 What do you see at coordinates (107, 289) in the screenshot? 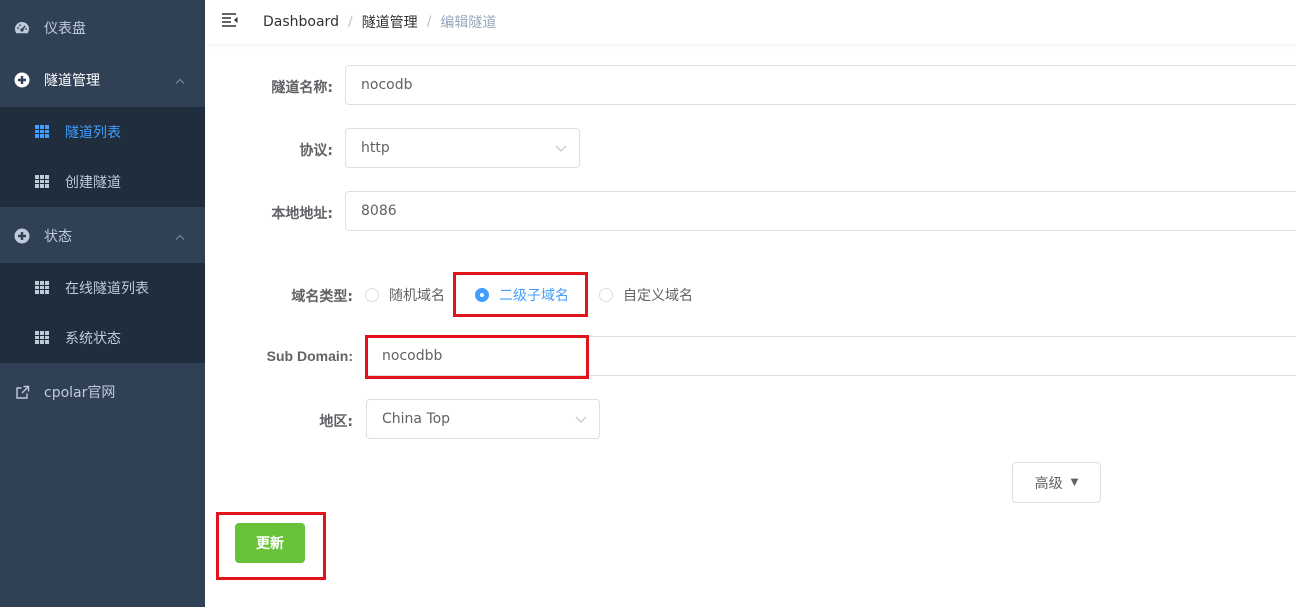
I see `sidebar-item-label: 在线隧道列表` at bounding box center [107, 289].